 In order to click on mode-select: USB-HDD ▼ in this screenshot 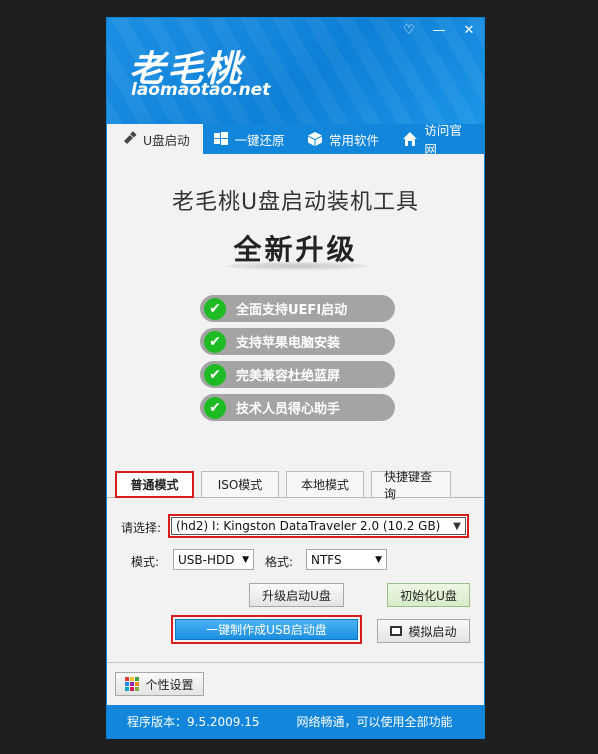, I will do `click(213, 559)`.